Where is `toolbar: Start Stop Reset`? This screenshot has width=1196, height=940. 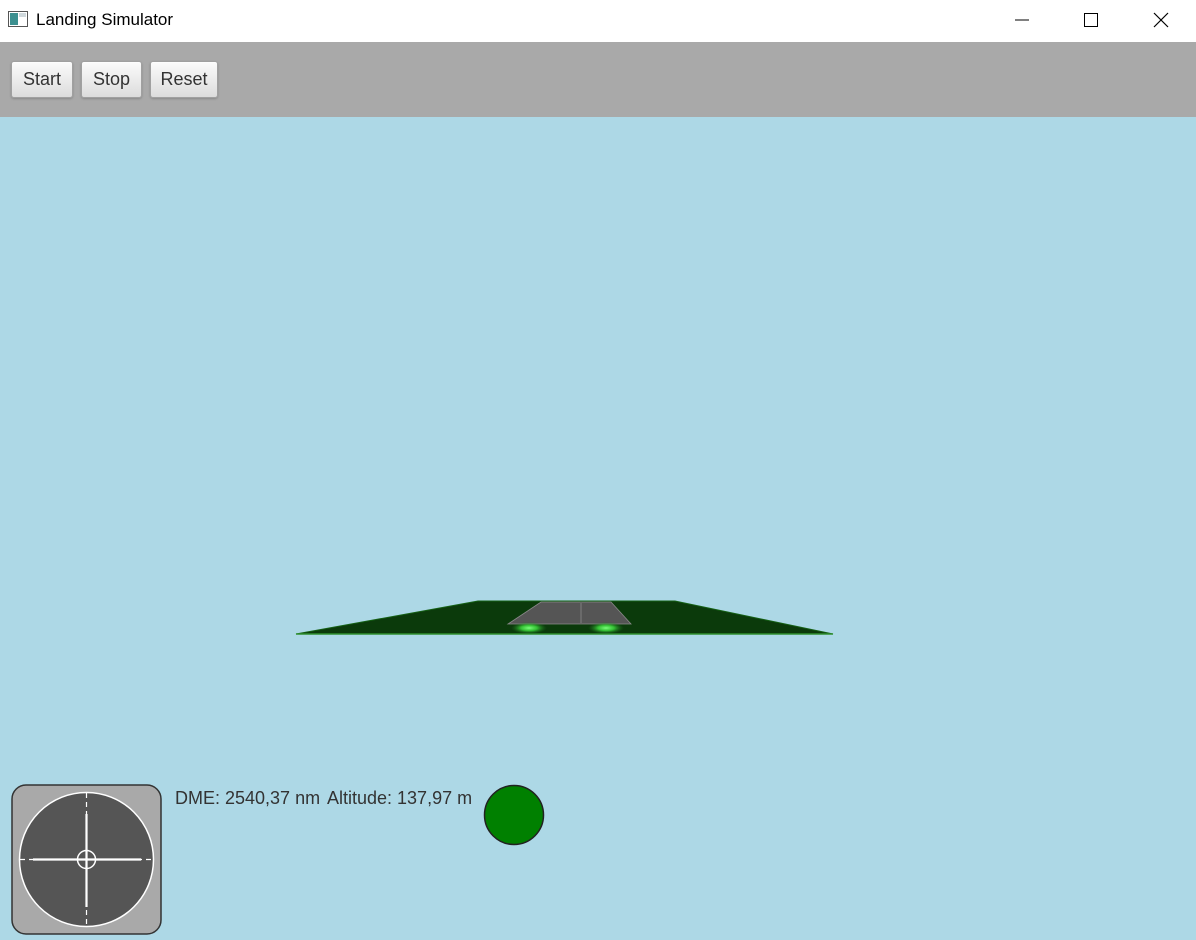
toolbar: Start Stop Reset is located at coordinates (598, 79).